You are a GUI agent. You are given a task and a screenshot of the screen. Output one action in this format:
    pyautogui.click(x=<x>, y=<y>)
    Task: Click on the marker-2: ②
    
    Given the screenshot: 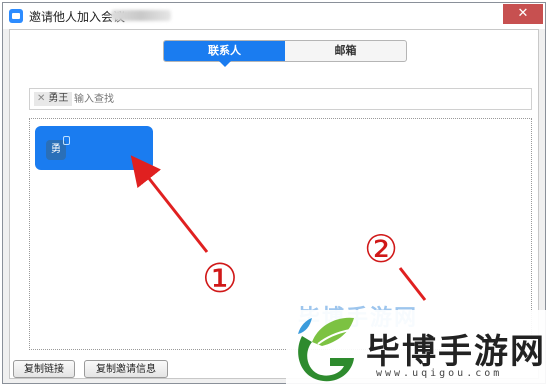 What is the action you would take?
    pyautogui.click(x=381, y=249)
    